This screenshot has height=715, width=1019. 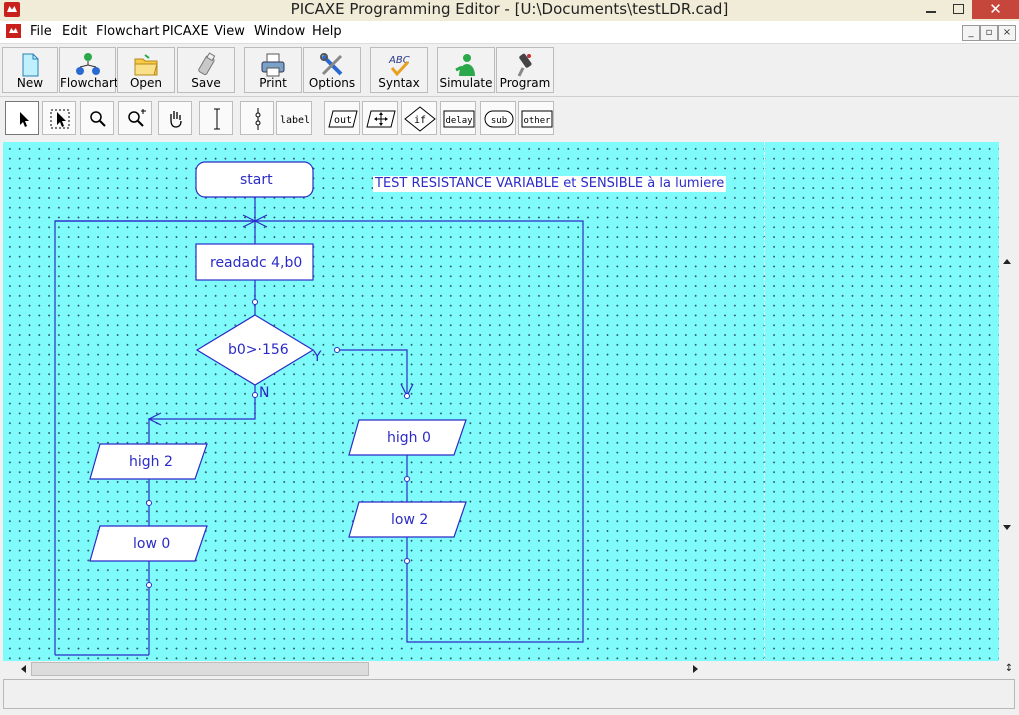 What do you see at coordinates (256, 263) in the screenshot?
I see `readadc-label: readadc 4,b0` at bounding box center [256, 263].